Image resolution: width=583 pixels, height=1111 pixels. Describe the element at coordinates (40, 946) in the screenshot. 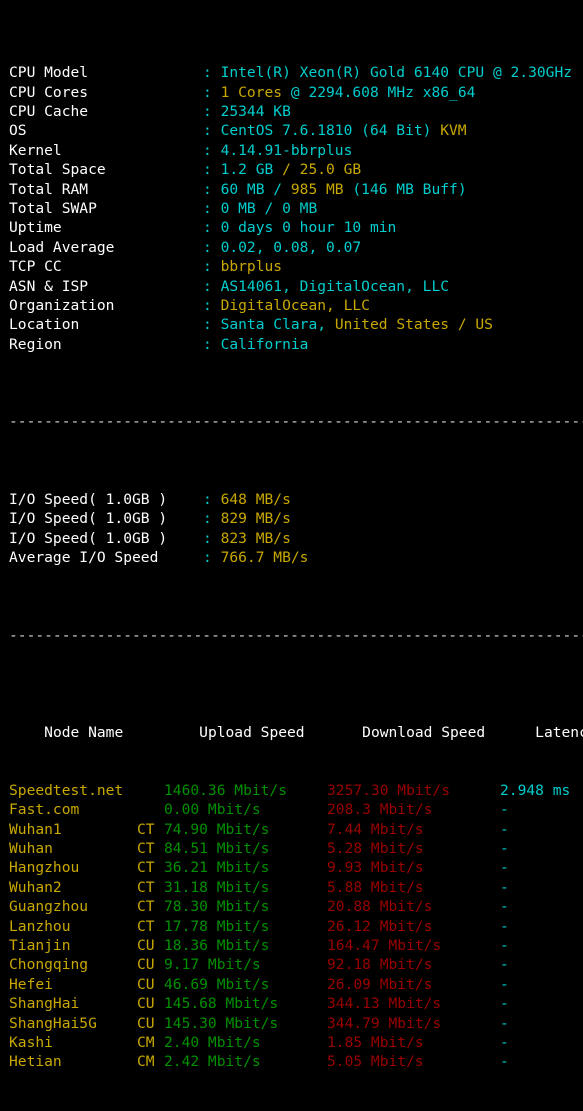

I see `cell-node-name: Tianjin` at that location.